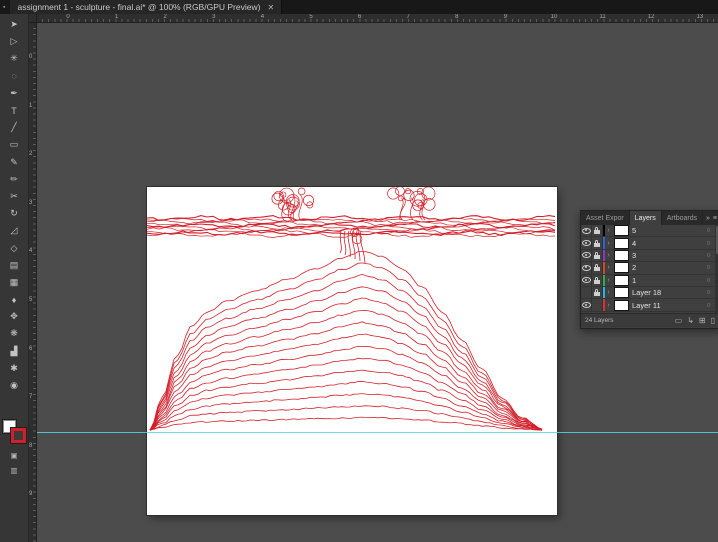  What do you see at coordinates (14, 213) in the screenshot?
I see `tool-rotate-tool: ↻` at bounding box center [14, 213].